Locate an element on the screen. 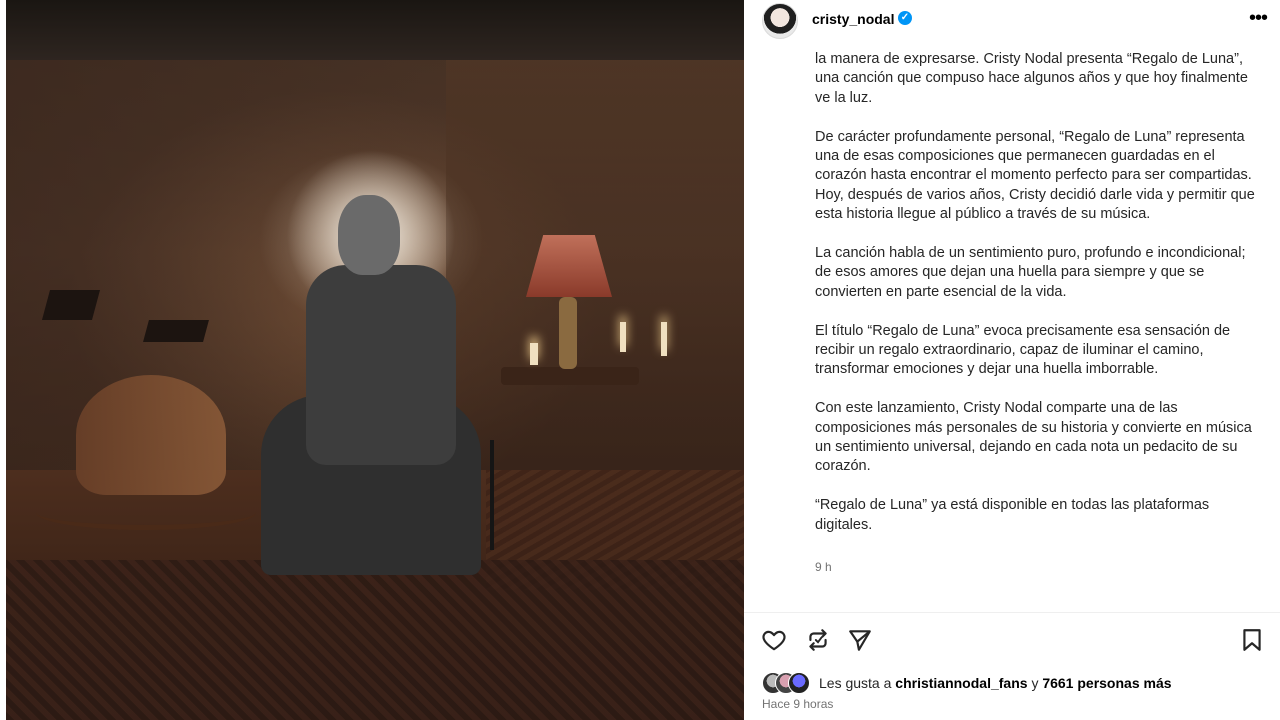  save-button is located at coordinates (1252, 640).